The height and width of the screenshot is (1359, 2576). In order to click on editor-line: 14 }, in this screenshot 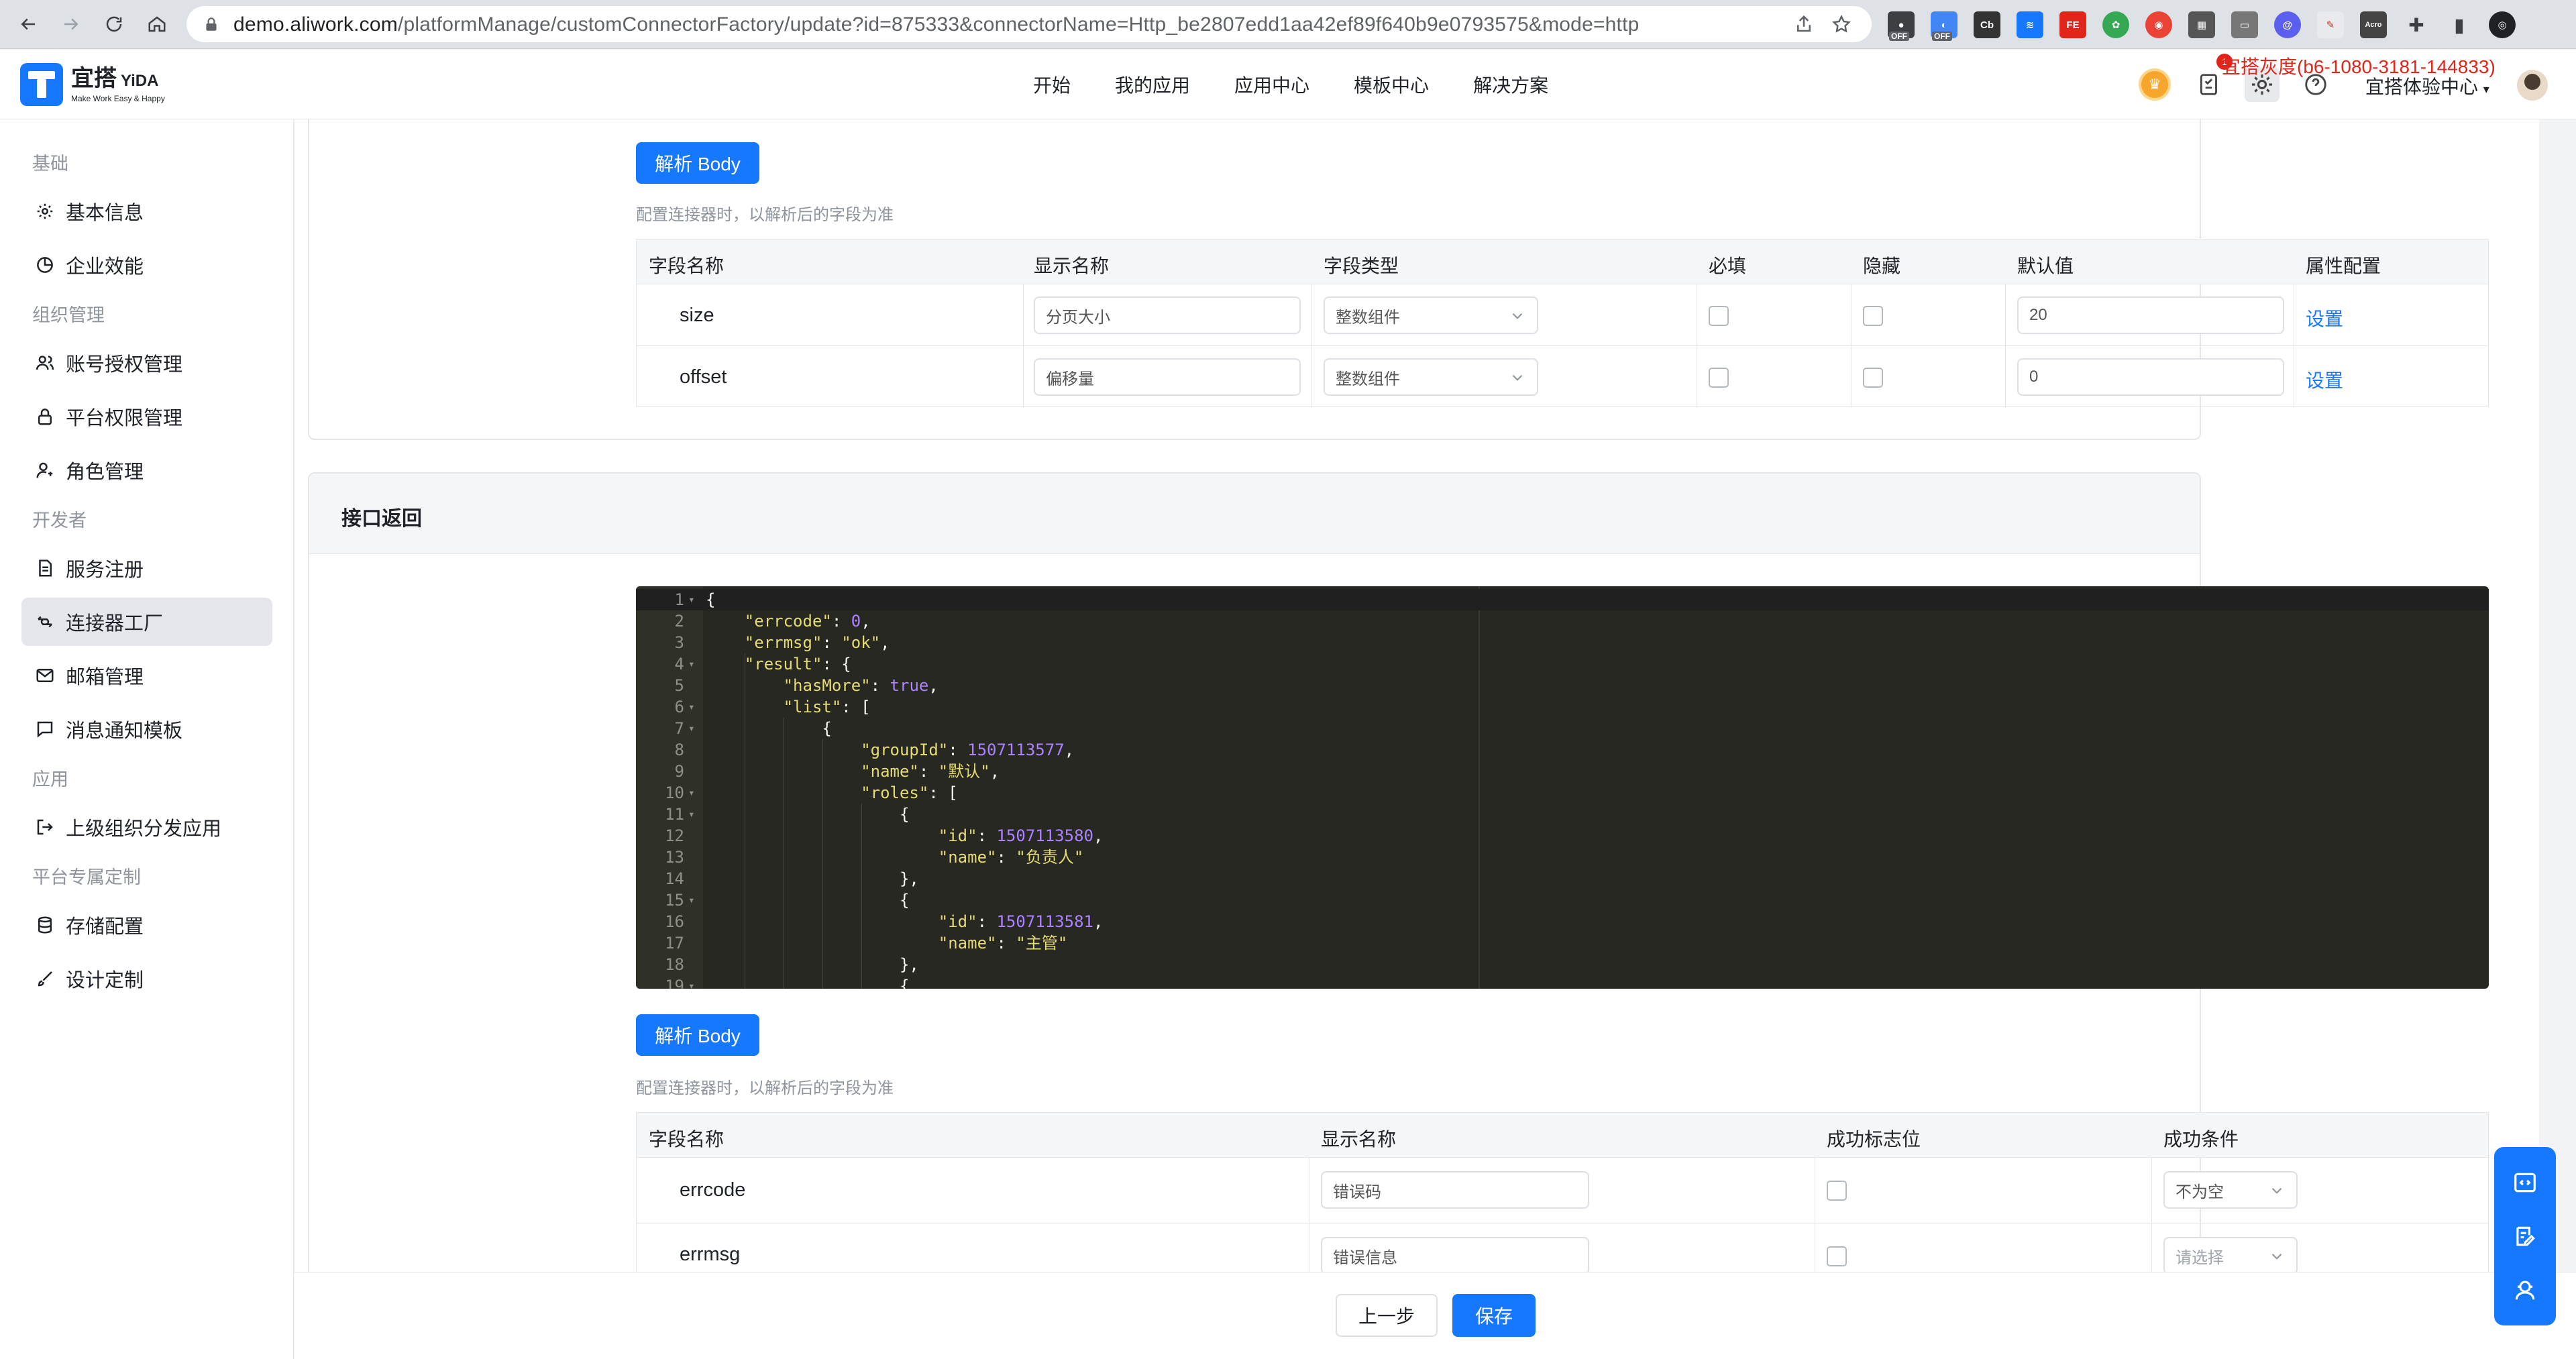, I will do `click(1562, 878)`.